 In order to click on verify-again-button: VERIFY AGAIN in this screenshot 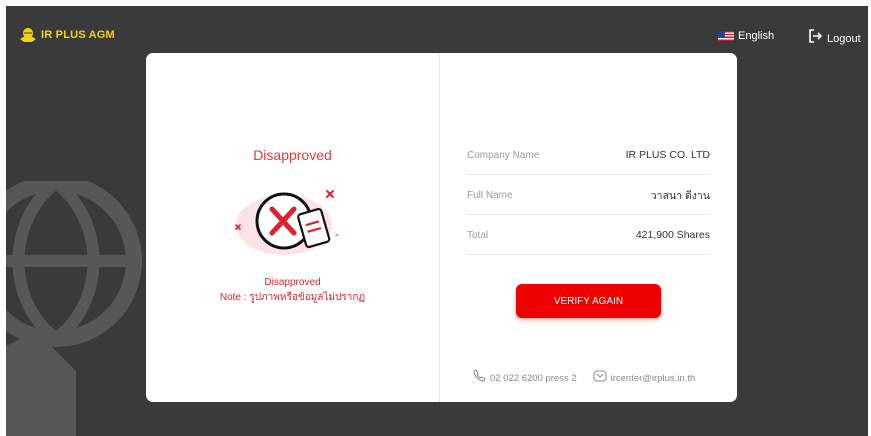, I will do `click(588, 301)`.